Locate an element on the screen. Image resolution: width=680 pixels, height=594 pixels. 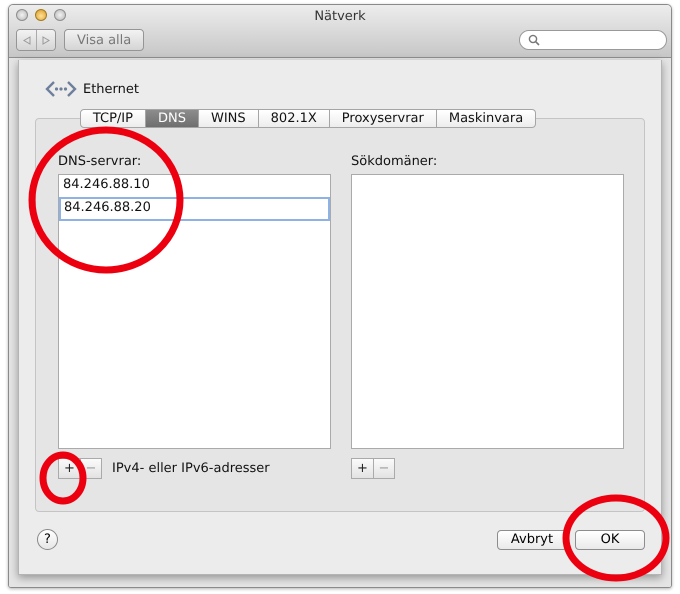
dialog-button: OK is located at coordinates (610, 540).